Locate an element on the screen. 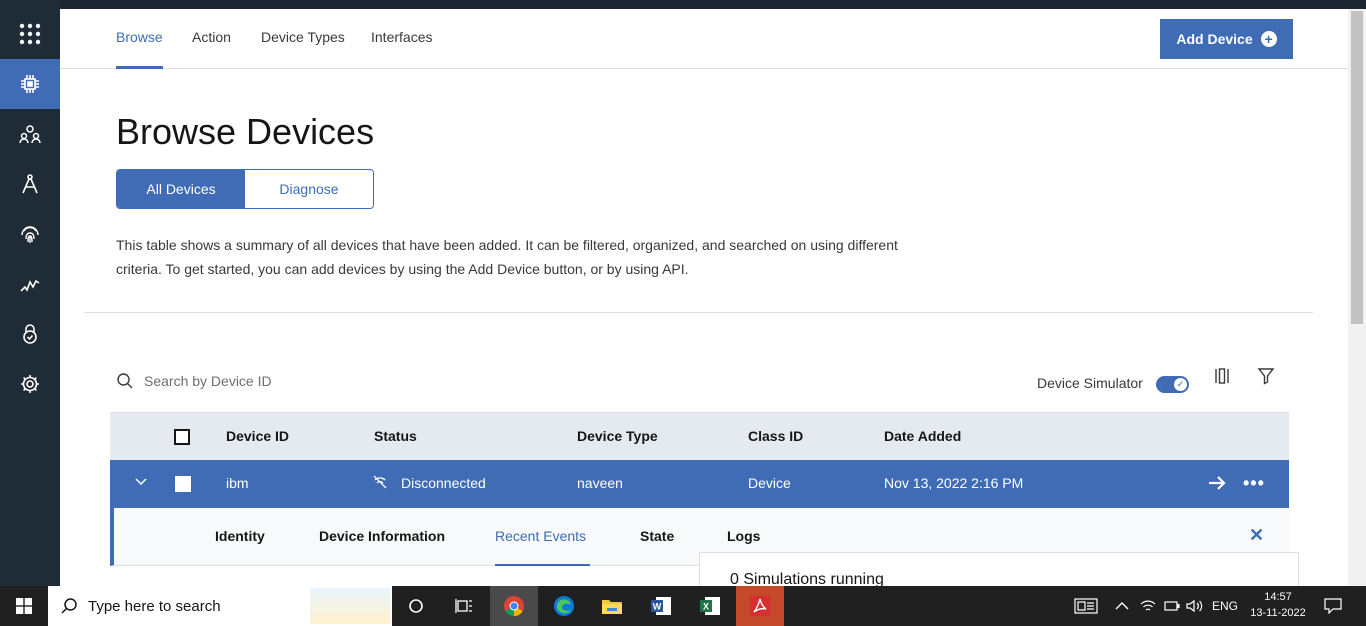 The height and width of the screenshot is (626, 1366). taskbar-search: Type here to search is located at coordinates (220, 606).